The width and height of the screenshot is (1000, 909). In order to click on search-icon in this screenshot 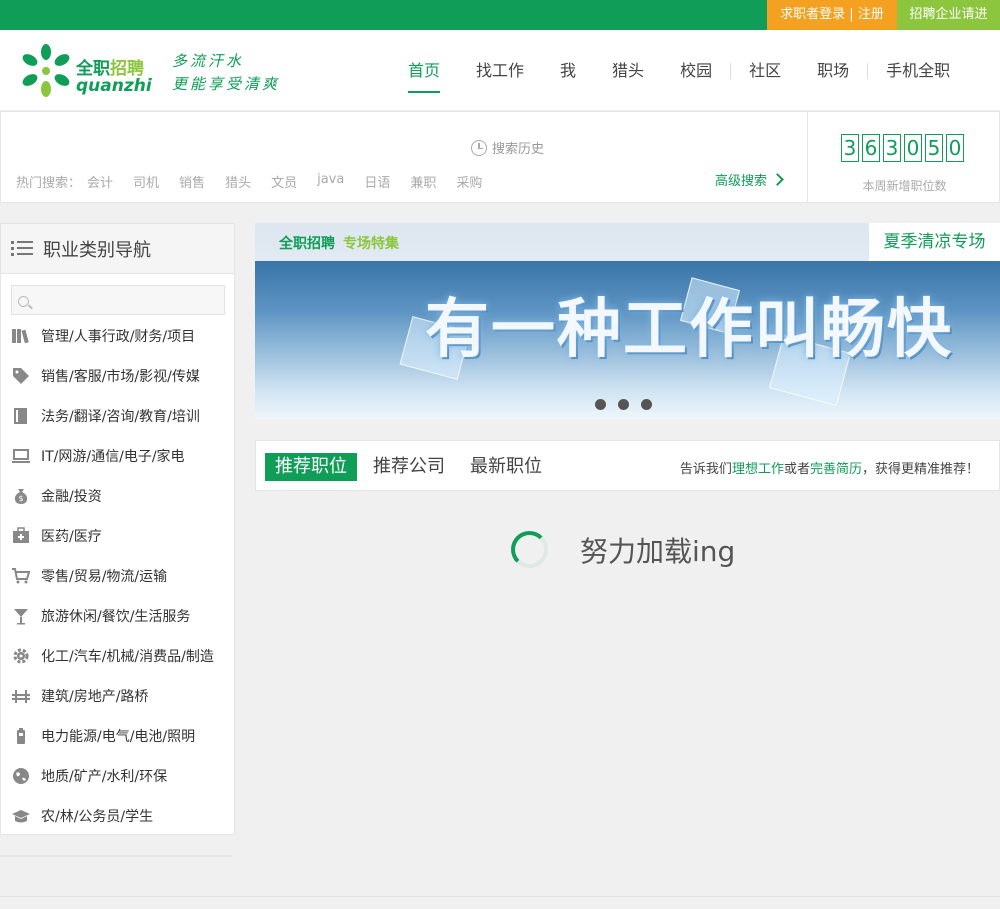, I will do `click(23, 301)`.